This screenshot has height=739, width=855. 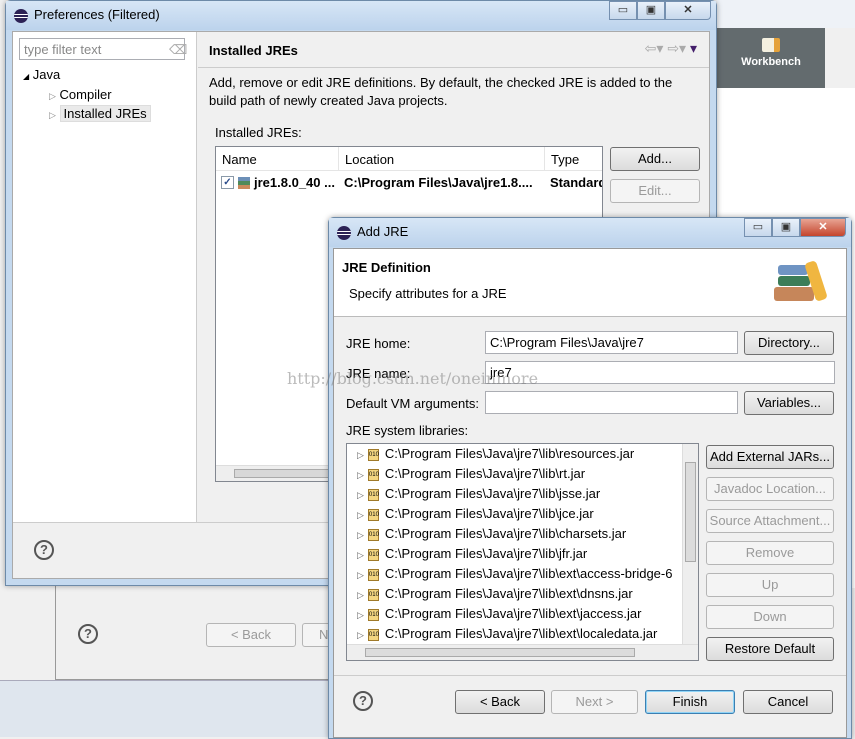 What do you see at coordinates (412, 403) in the screenshot?
I see `vm-args-label: Default VM arguments:` at bounding box center [412, 403].